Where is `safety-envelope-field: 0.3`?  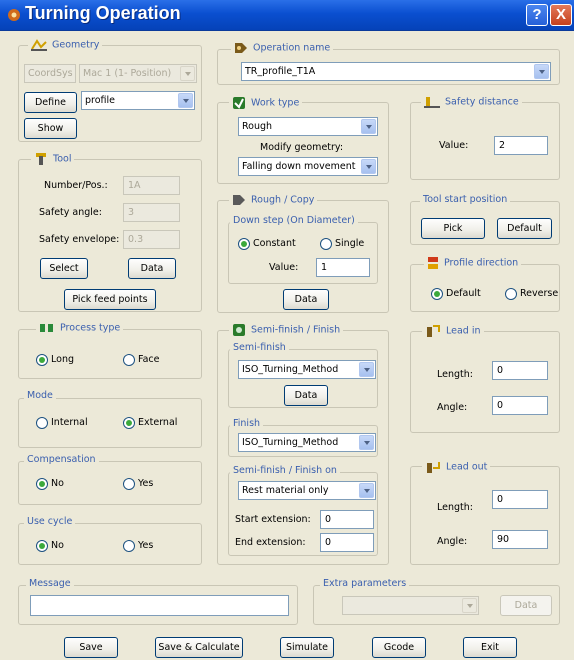
safety-envelope-field: 0.3 is located at coordinates (151, 239).